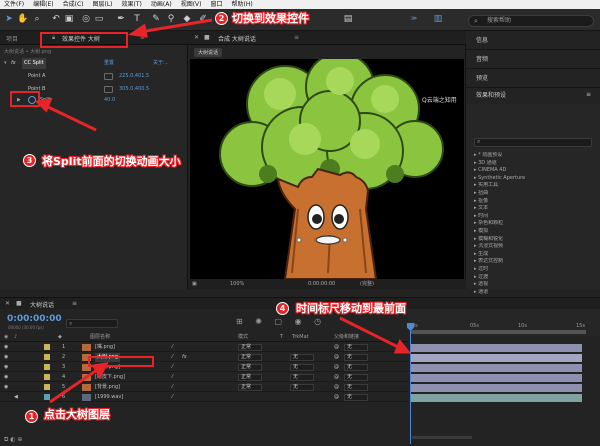  I want to click on step-4-label: 时间标尺移动到最前面, so click(351, 308).